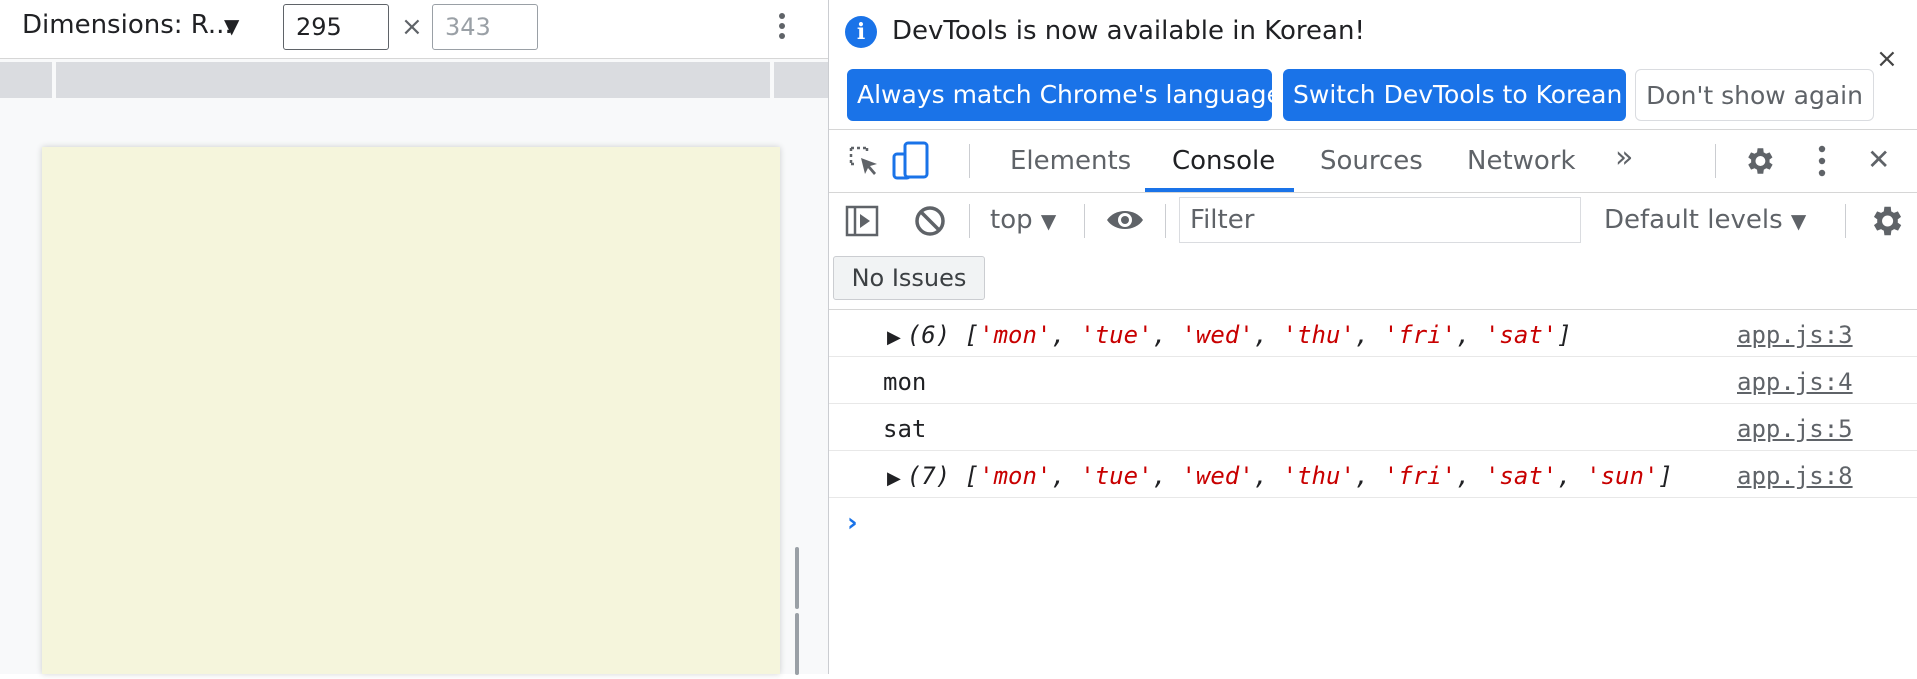 The image size is (1917, 679). I want to click on context-value: top, so click(1011, 220).